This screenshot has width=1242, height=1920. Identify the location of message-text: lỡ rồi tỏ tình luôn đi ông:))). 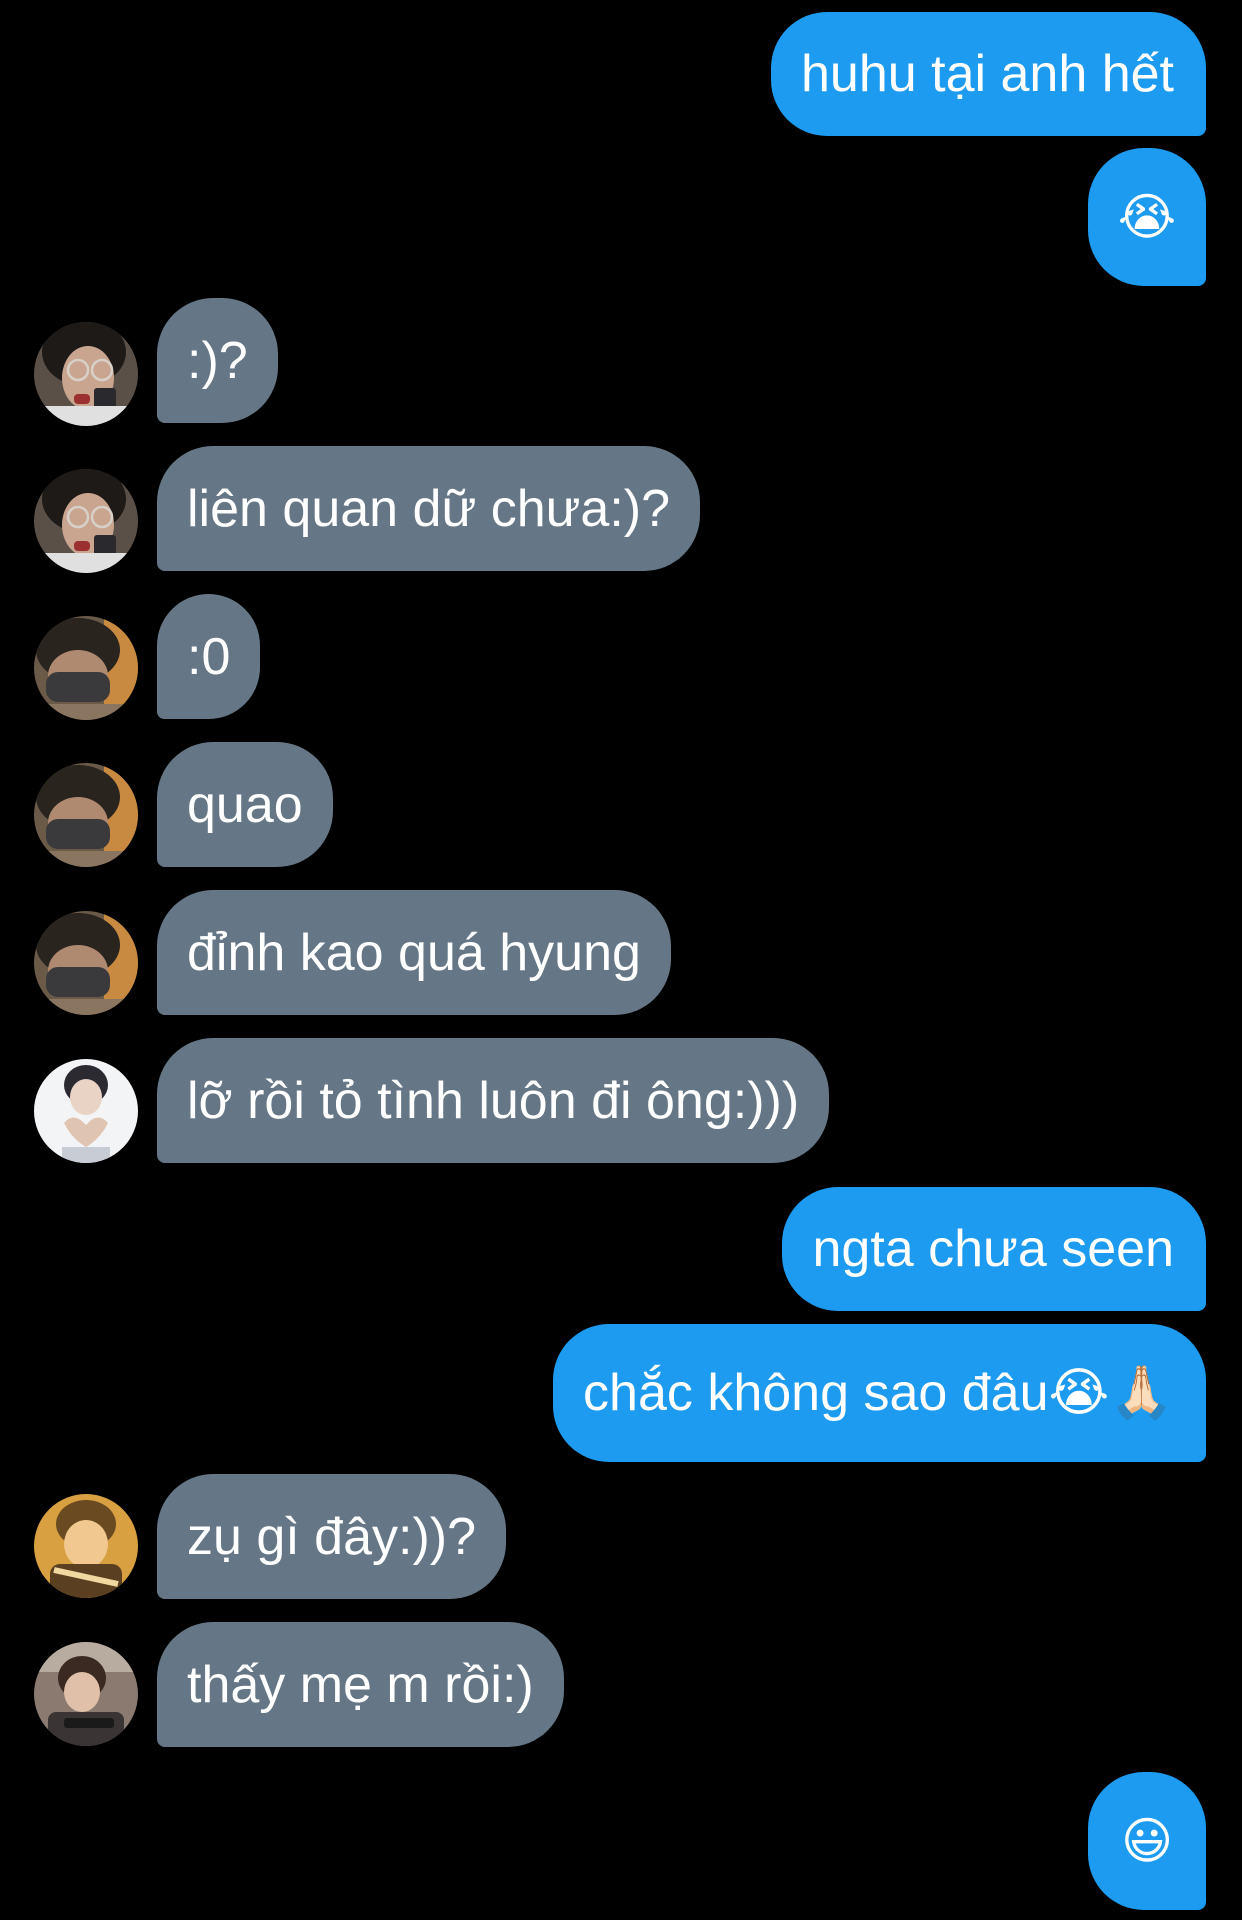
(493, 1100).